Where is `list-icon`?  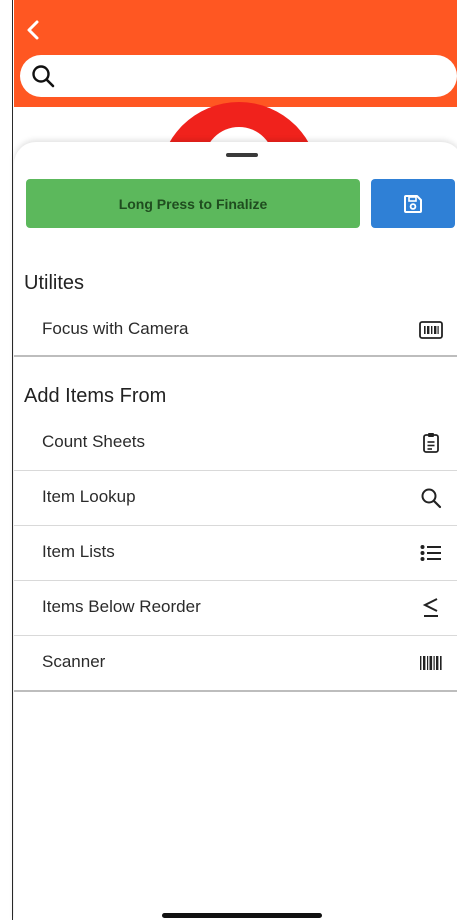 list-icon is located at coordinates (431, 553).